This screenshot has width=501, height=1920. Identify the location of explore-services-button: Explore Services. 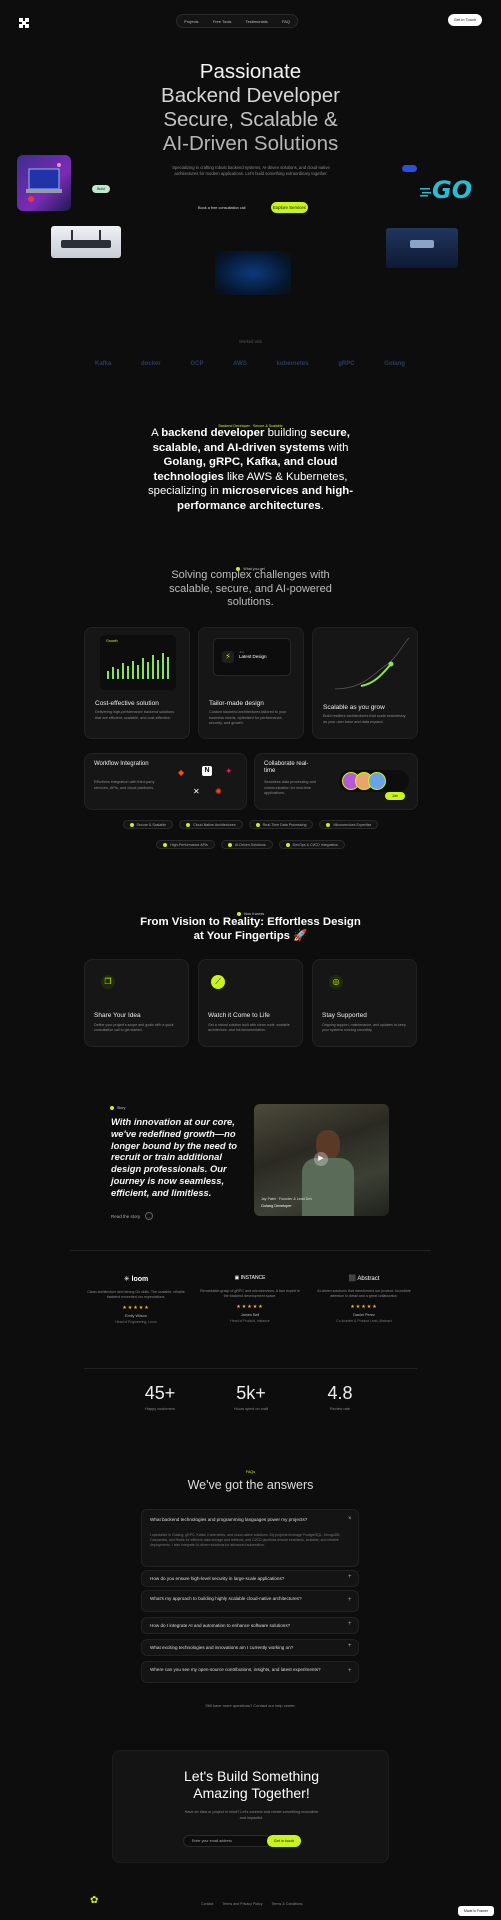
(289, 207).